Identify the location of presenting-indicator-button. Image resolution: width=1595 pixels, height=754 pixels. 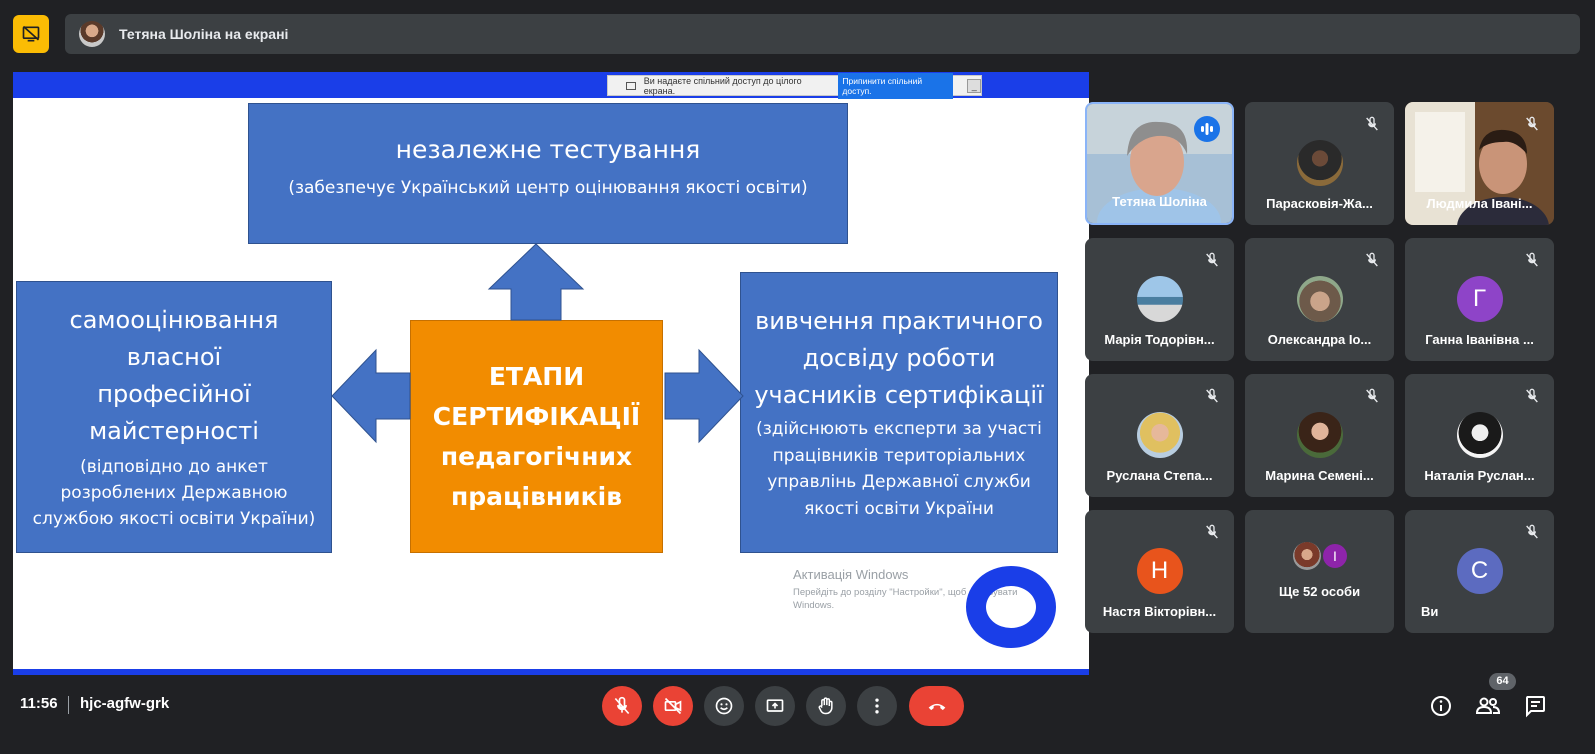
(31, 34).